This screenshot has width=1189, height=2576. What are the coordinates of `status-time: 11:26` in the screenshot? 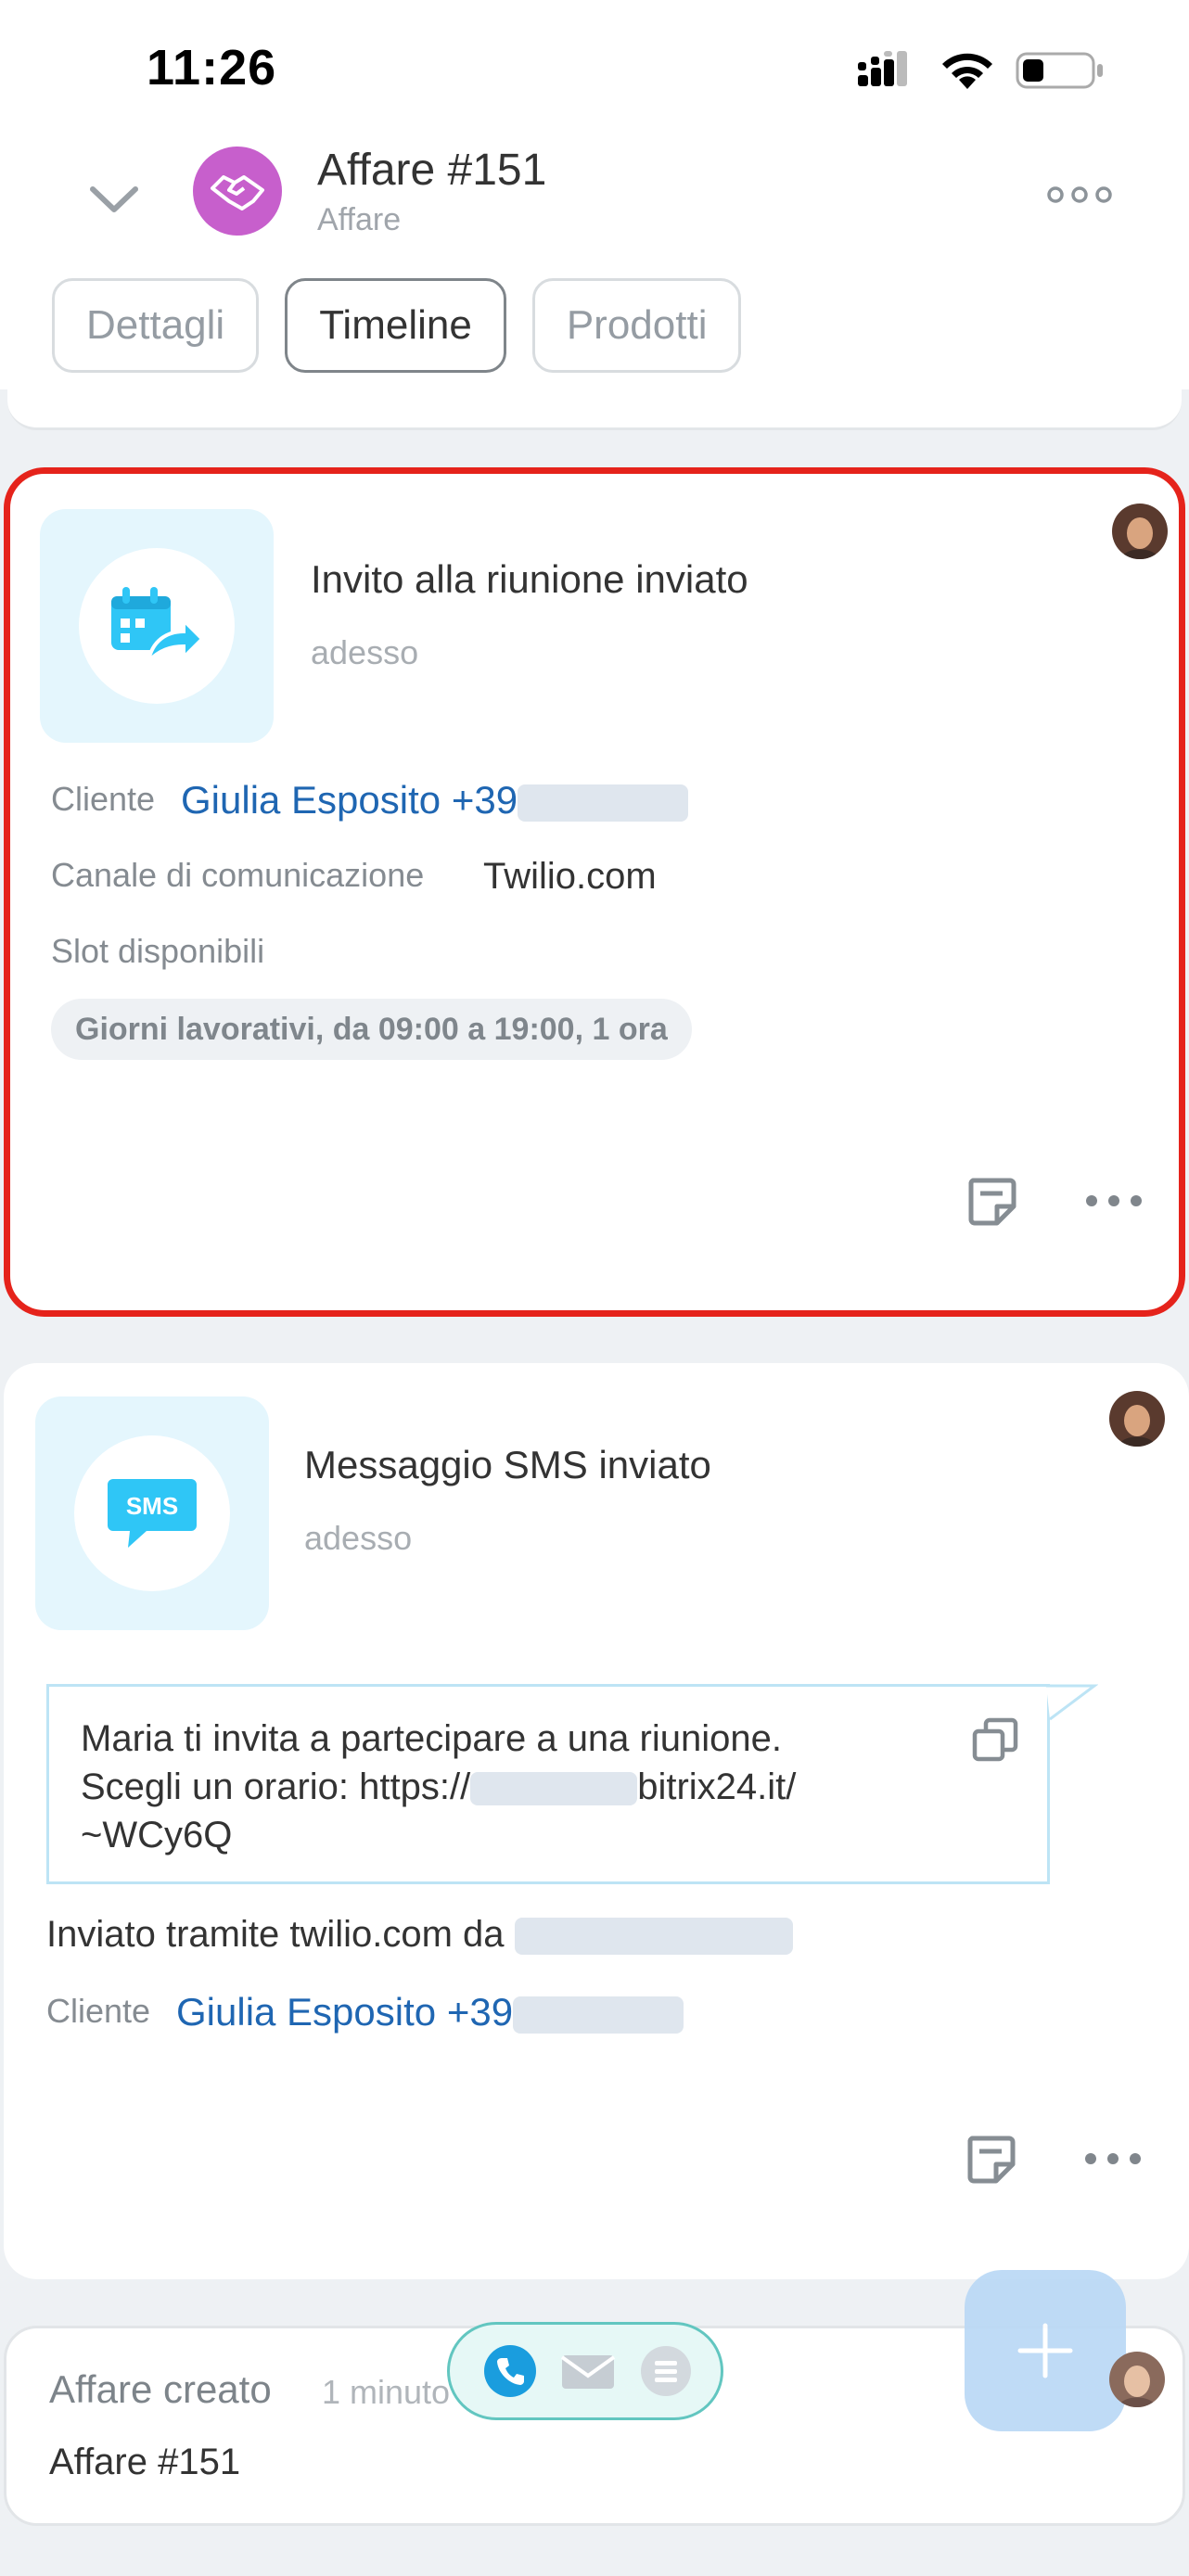 It's located at (212, 68).